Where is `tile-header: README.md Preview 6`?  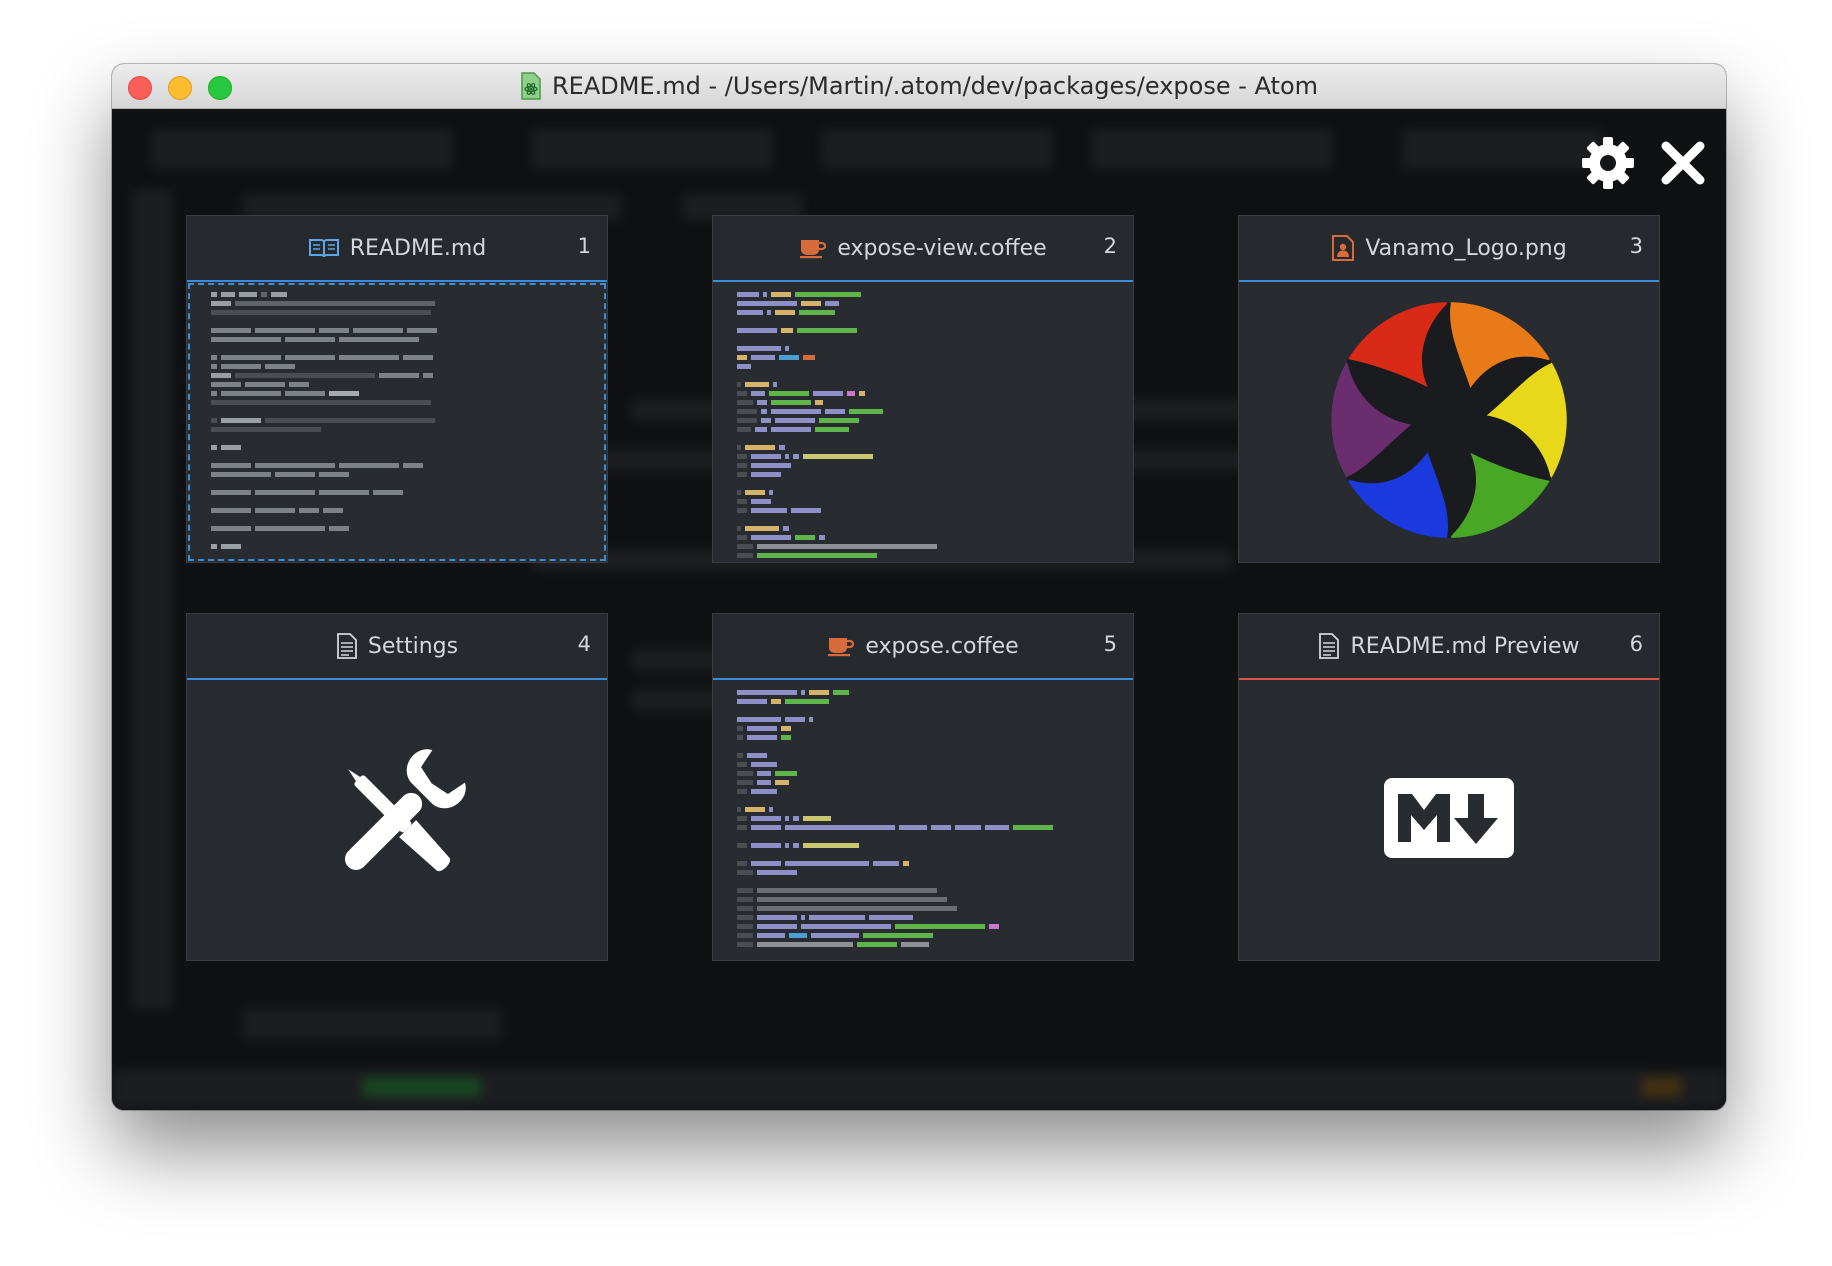 tile-header: README.md Preview 6 is located at coordinates (1449, 647).